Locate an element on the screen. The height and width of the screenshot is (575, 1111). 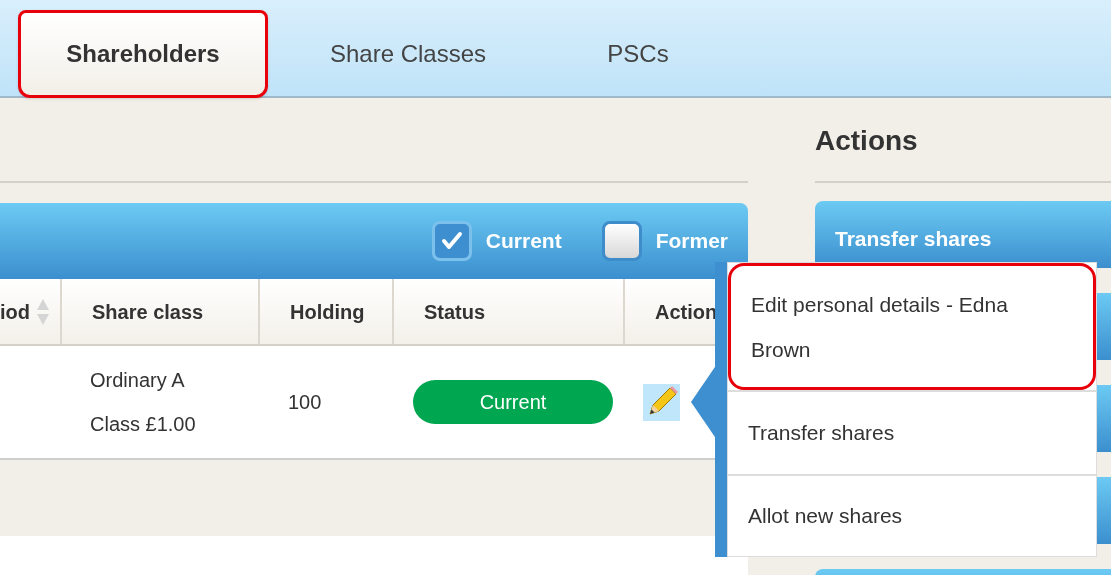
column-header: Share class is located at coordinates (159, 311).